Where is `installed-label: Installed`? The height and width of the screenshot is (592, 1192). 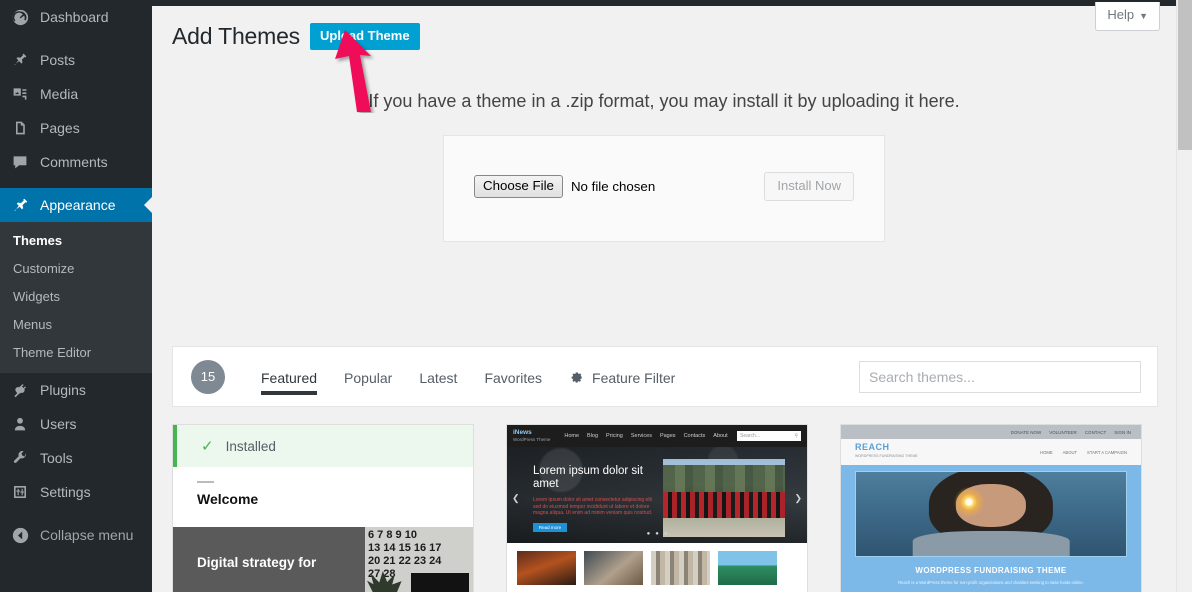
installed-label: Installed is located at coordinates (250, 446).